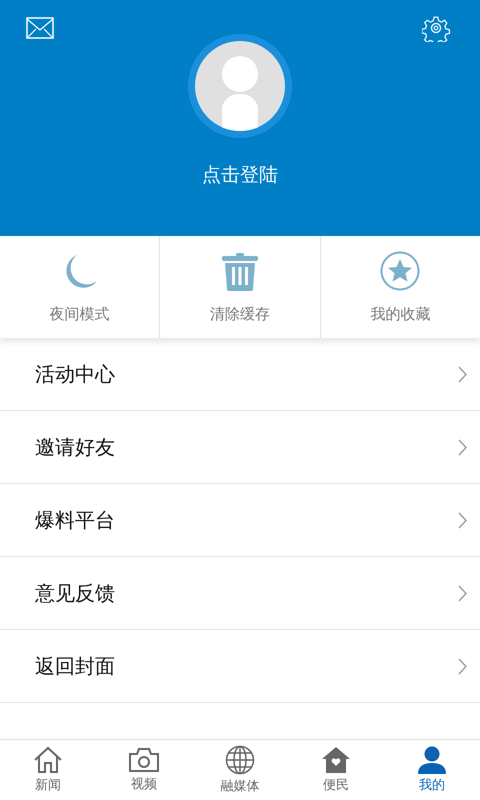 The height and width of the screenshot is (800, 480). Describe the element at coordinates (144, 760) in the screenshot. I see `camera-icon` at that location.